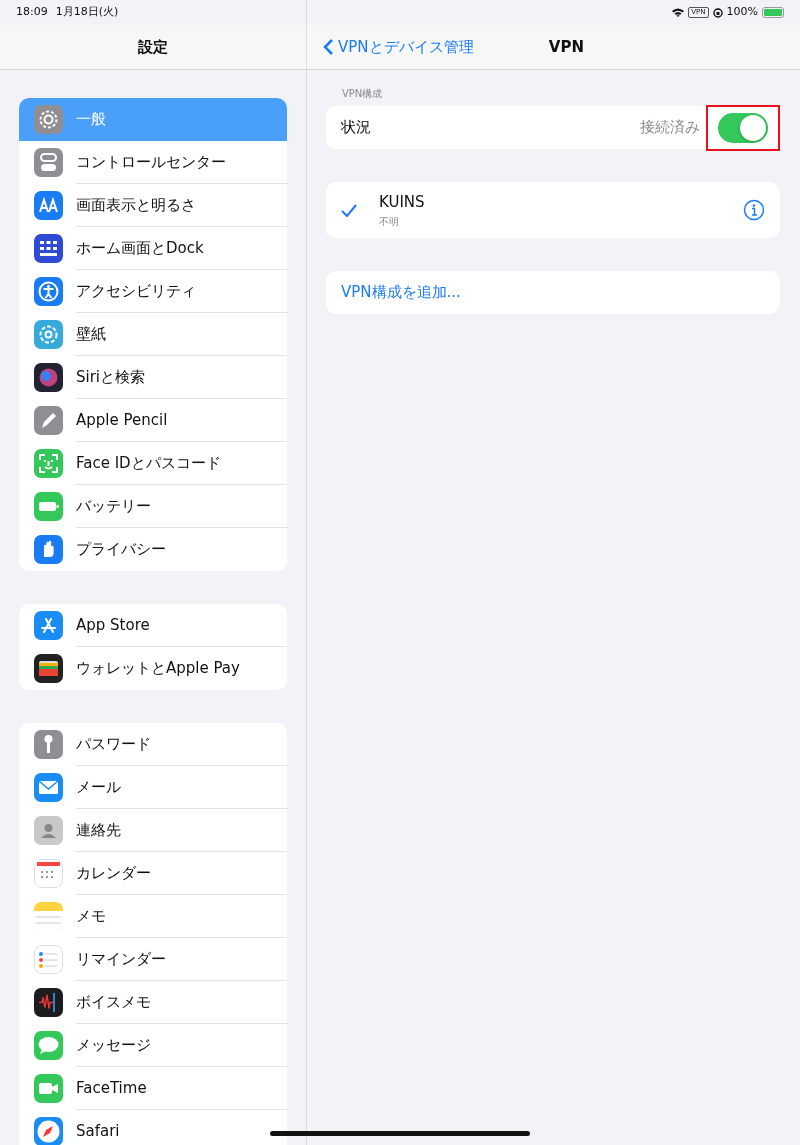 Image resolution: width=800 pixels, height=1145 pixels. What do you see at coordinates (153, 549) in the screenshot?
I see `settings-row: プライバシー` at bounding box center [153, 549].